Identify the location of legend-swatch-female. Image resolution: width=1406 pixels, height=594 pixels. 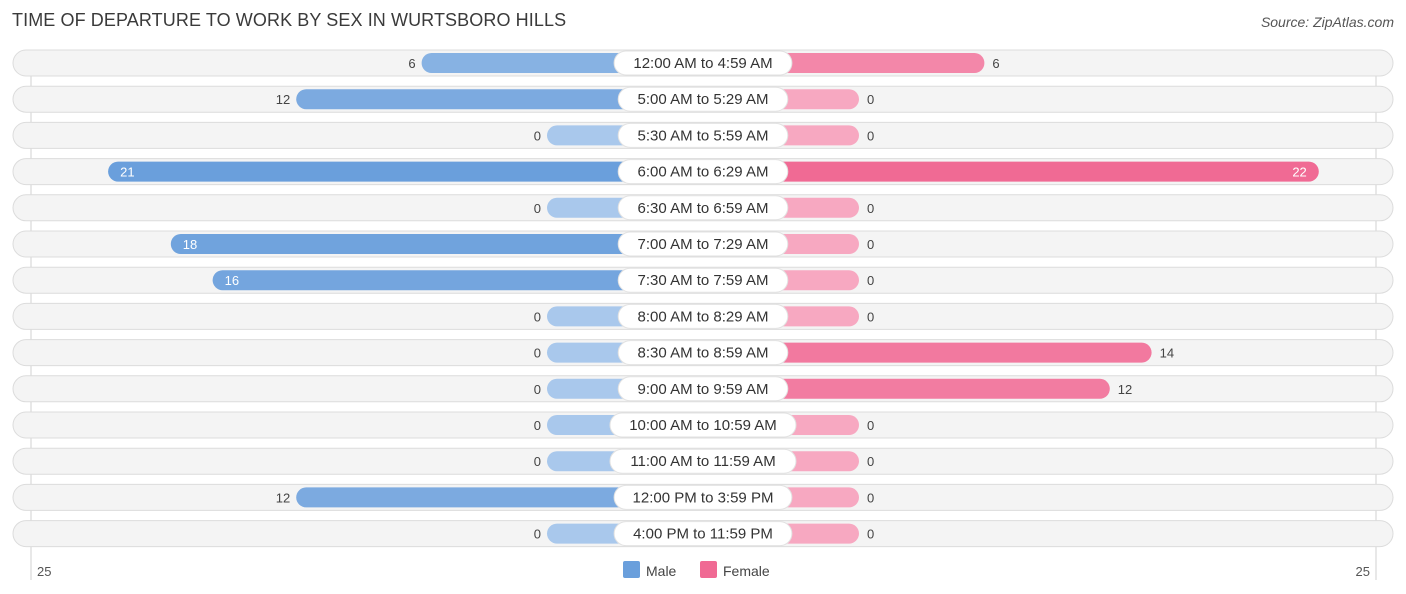
(708, 569).